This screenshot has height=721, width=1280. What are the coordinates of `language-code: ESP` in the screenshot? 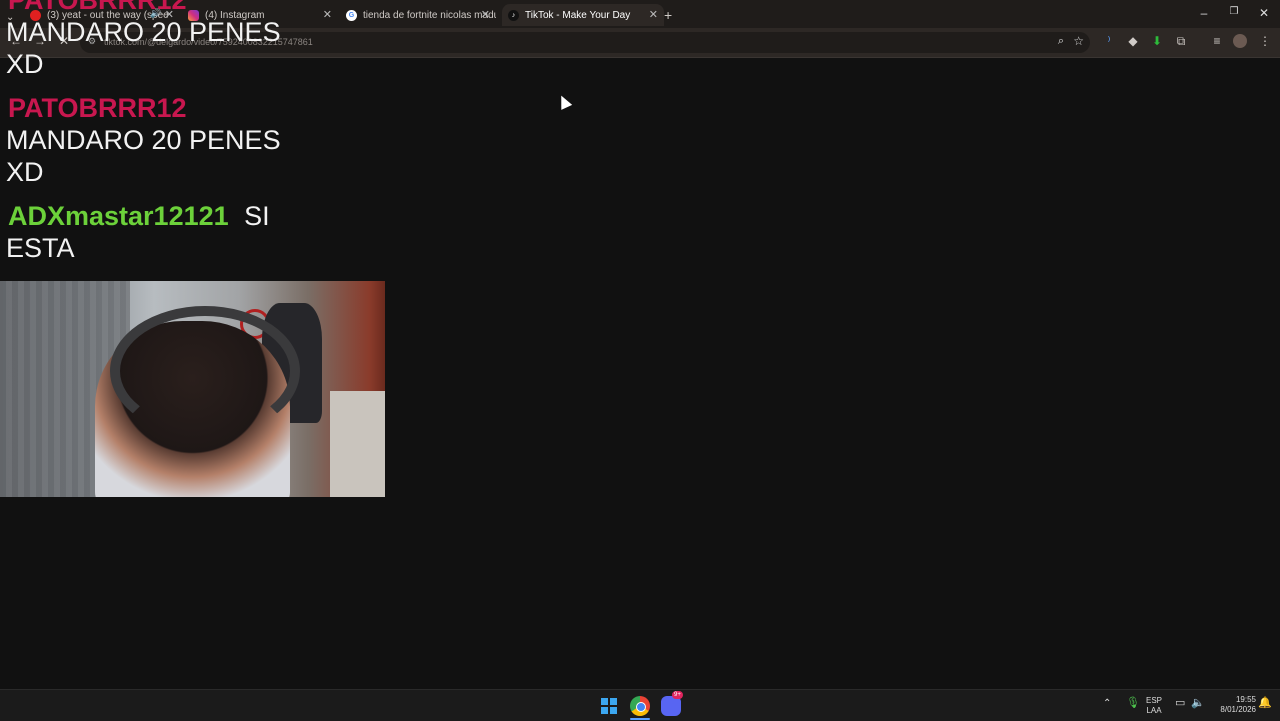 It's located at (1154, 700).